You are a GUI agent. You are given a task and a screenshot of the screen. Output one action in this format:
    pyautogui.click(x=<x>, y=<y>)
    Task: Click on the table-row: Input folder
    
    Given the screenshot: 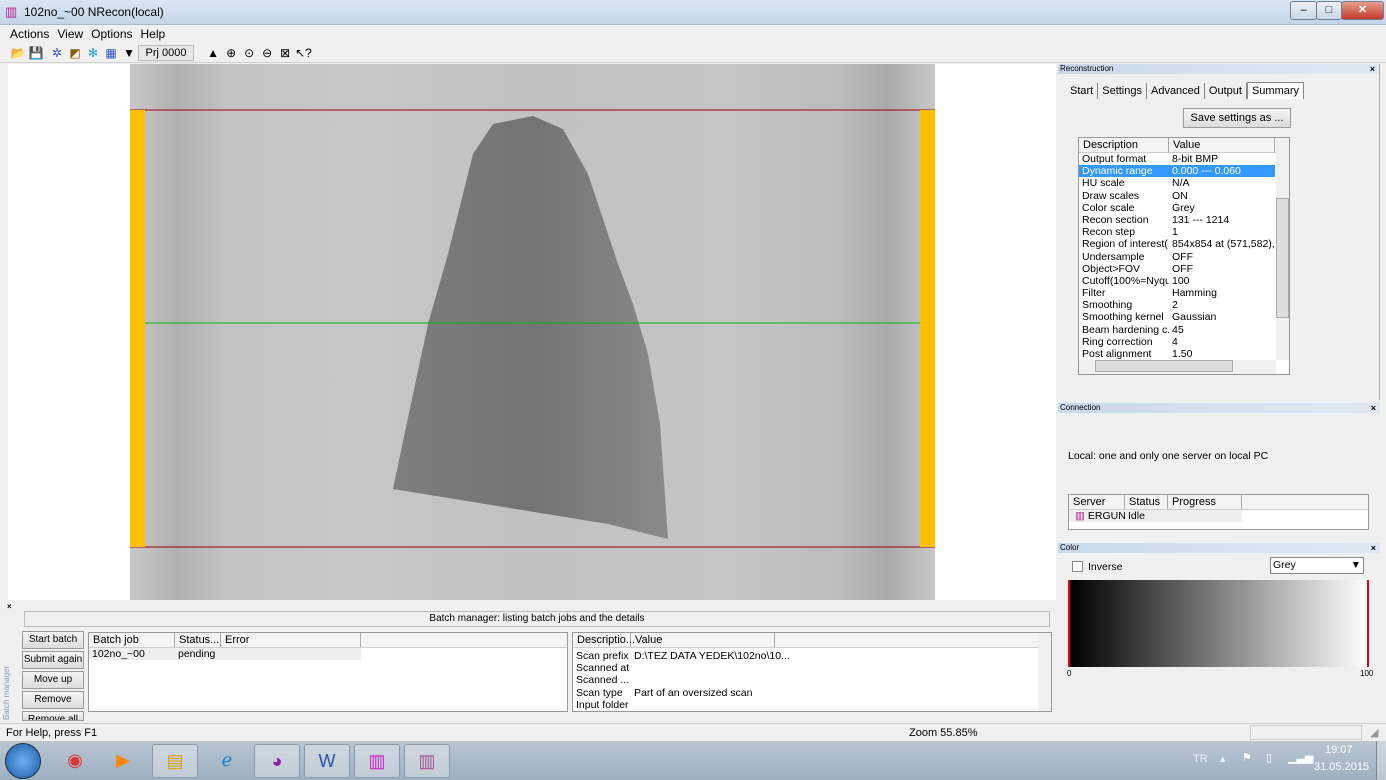 What is the action you would take?
    pyautogui.click(x=812, y=705)
    